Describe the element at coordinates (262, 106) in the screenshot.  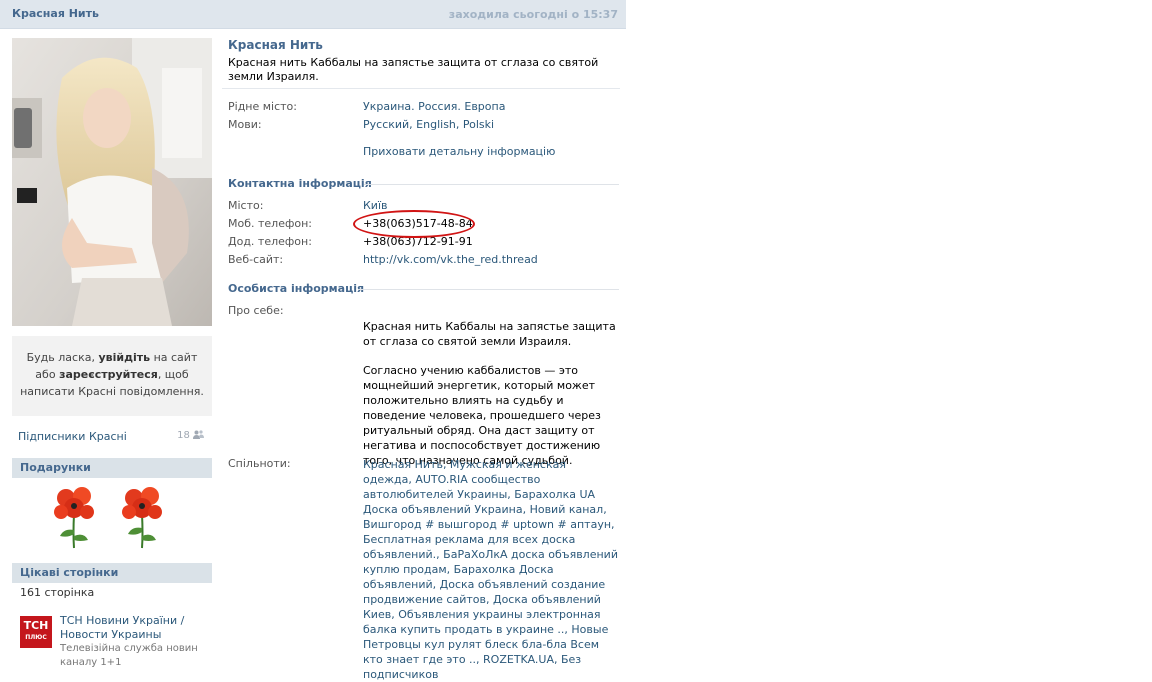
I see `hometown-label: Рідне місто:` at that location.